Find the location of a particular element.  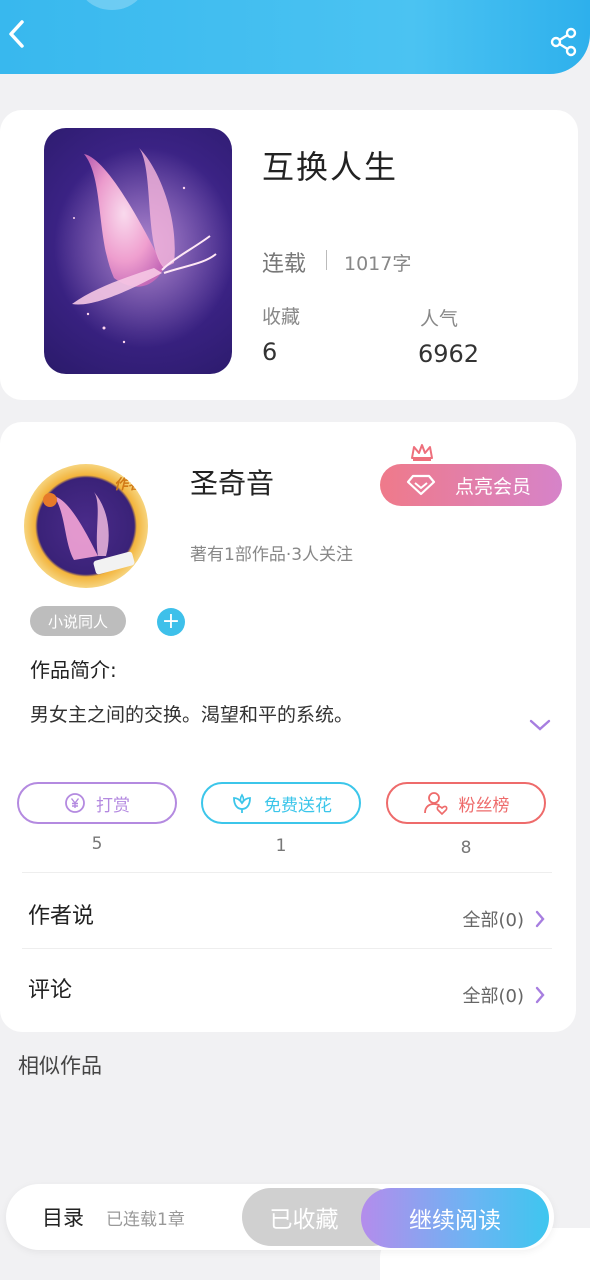

author-name: 圣奇音 is located at coordinates (232, 482).